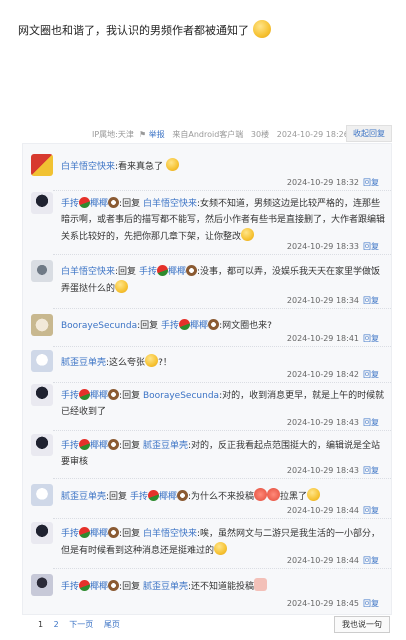 This screenshot has height=640, width=406. Describe the element at coordinates (332, 300) in the screenshot. I see `reply-time: 2024-10-29 18:34 回复` at that location.